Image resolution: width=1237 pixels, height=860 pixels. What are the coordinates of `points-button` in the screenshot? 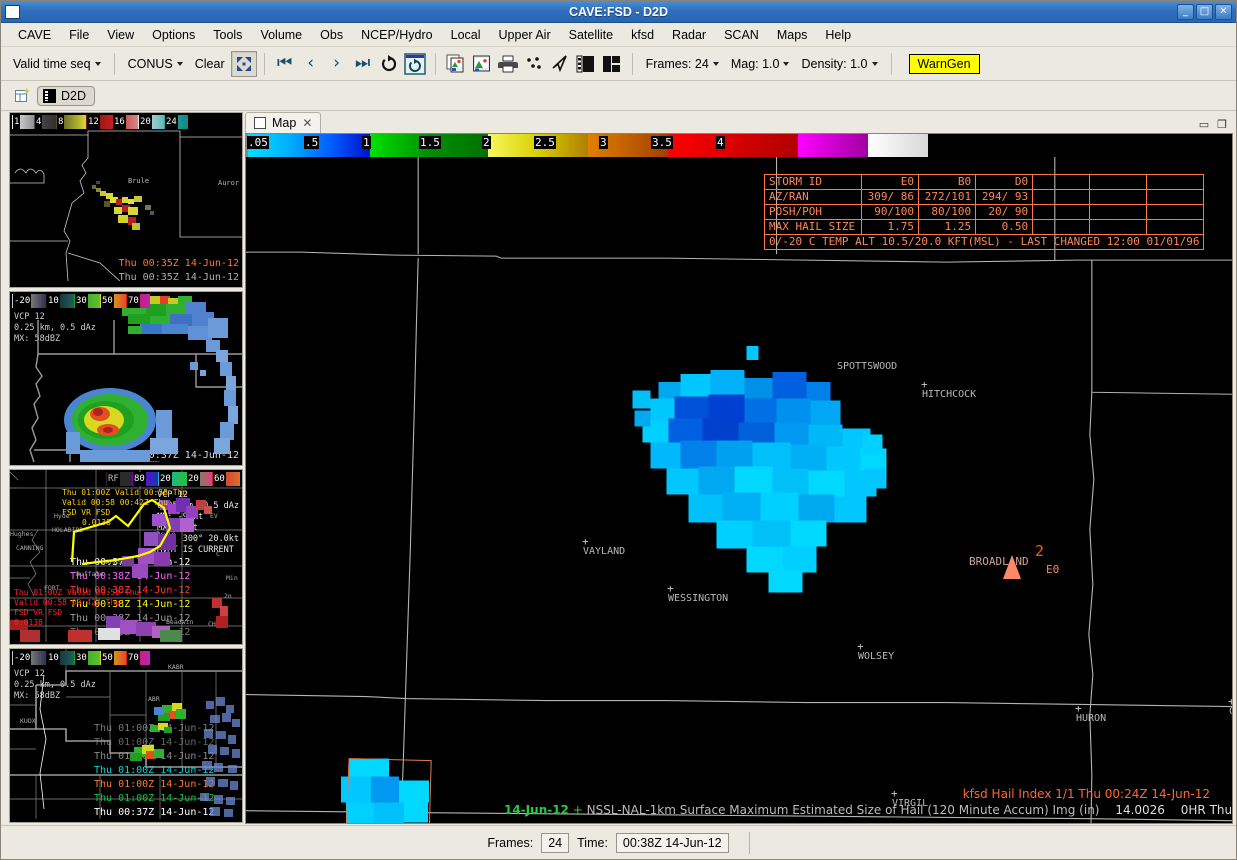 It's located at (534, 64).